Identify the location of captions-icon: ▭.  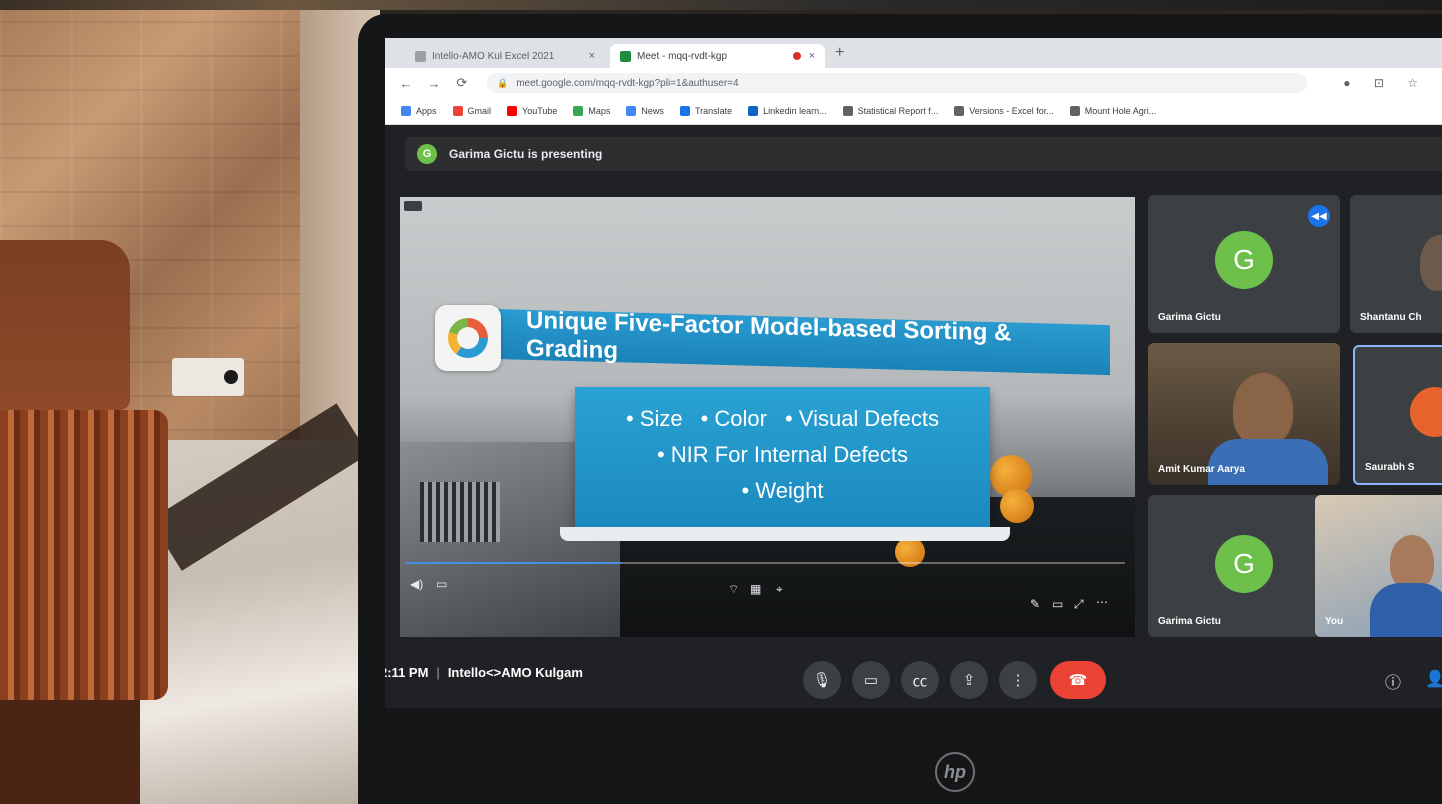
(441, 584).